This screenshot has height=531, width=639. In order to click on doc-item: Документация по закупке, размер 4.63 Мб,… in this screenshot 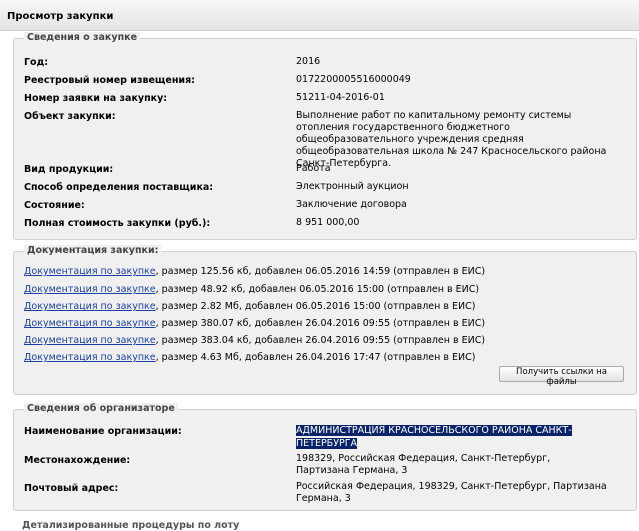, I will do `click(249, 357)`.